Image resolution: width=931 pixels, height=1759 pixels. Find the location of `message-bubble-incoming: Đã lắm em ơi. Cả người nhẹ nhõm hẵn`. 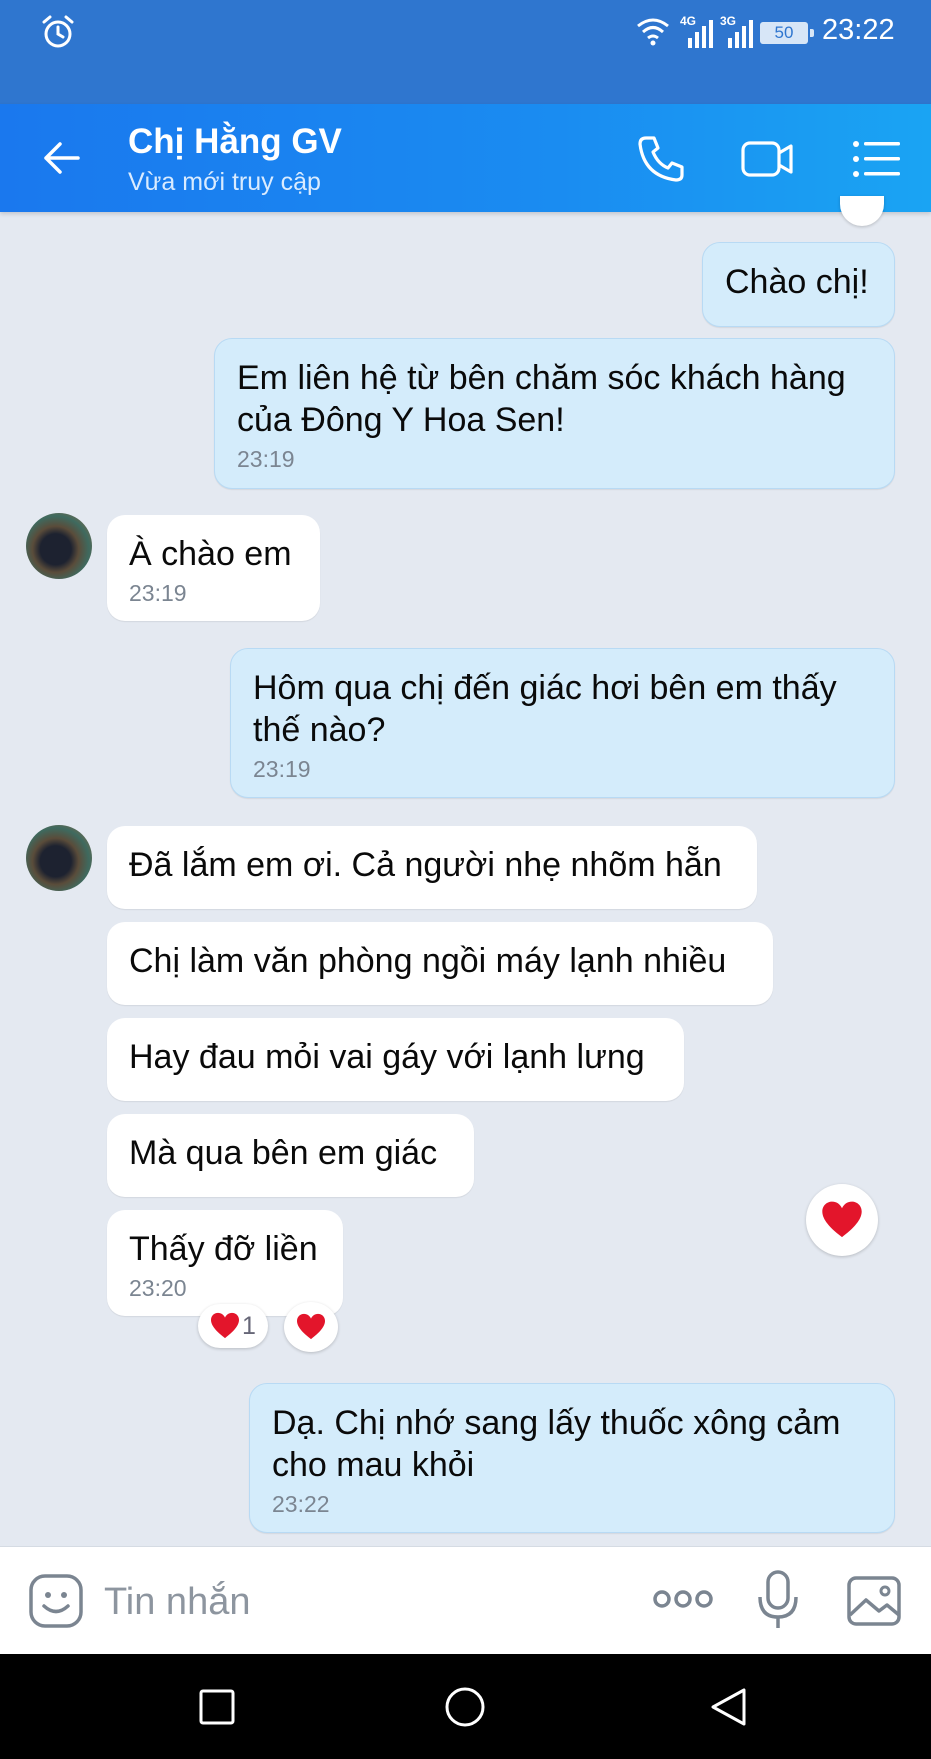

message-bubble-incoming: Đã lắm em ơi. Cả người nhẹ nhõm hẵn is located at coordinates (432, 867).